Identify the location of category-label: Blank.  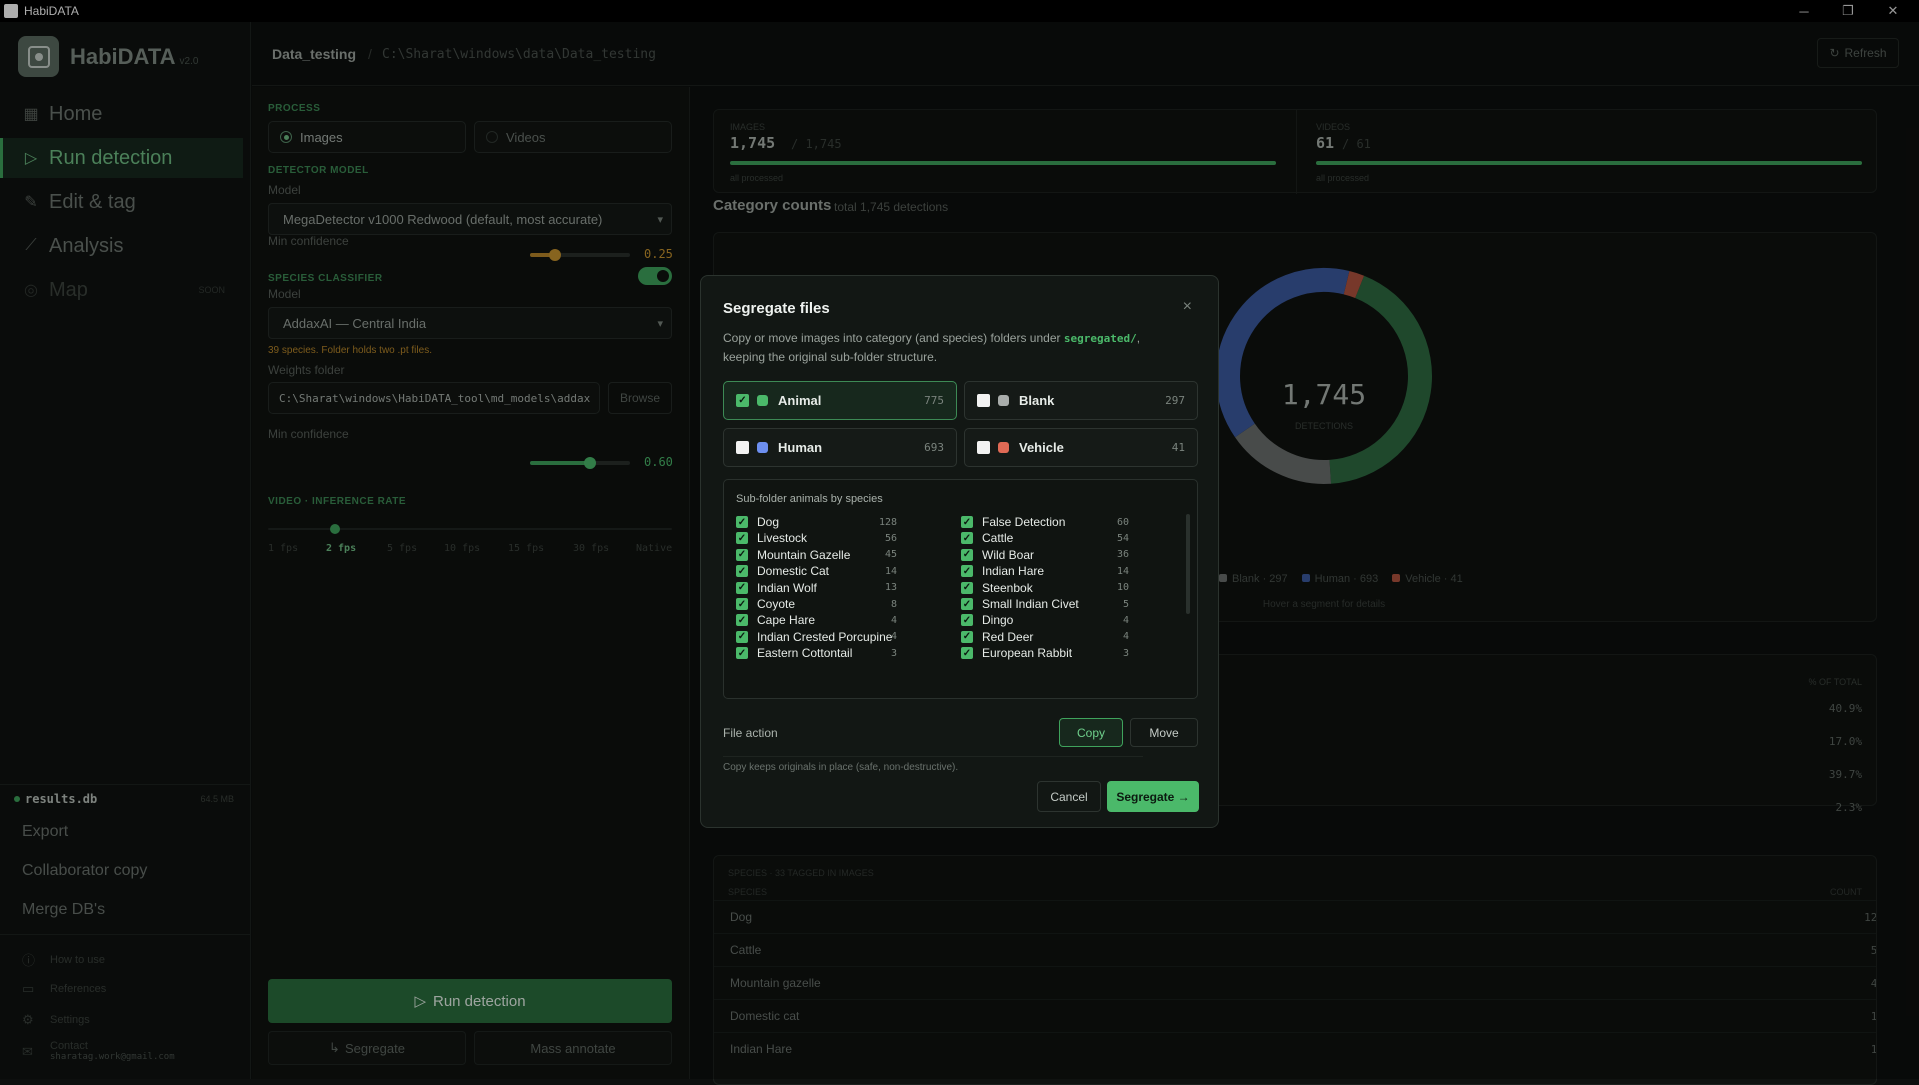
(1037, 400).